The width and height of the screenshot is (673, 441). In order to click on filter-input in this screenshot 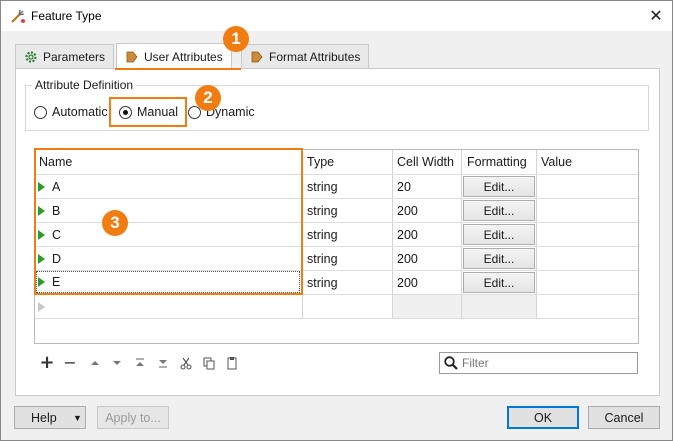, I will do `click(547, 363)`.